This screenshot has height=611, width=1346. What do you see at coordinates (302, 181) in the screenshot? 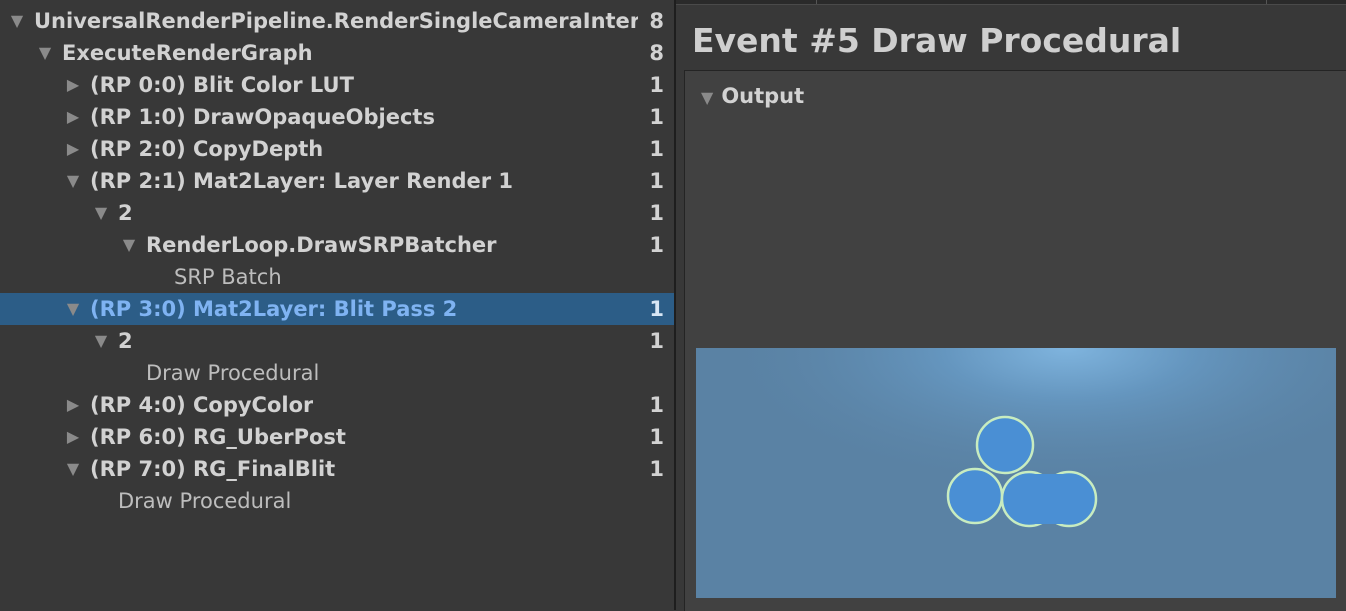
I see `tree-row-label: (RP 2:1) Mat2Layer: Layer Render 1` at bounding box center [302, 181].